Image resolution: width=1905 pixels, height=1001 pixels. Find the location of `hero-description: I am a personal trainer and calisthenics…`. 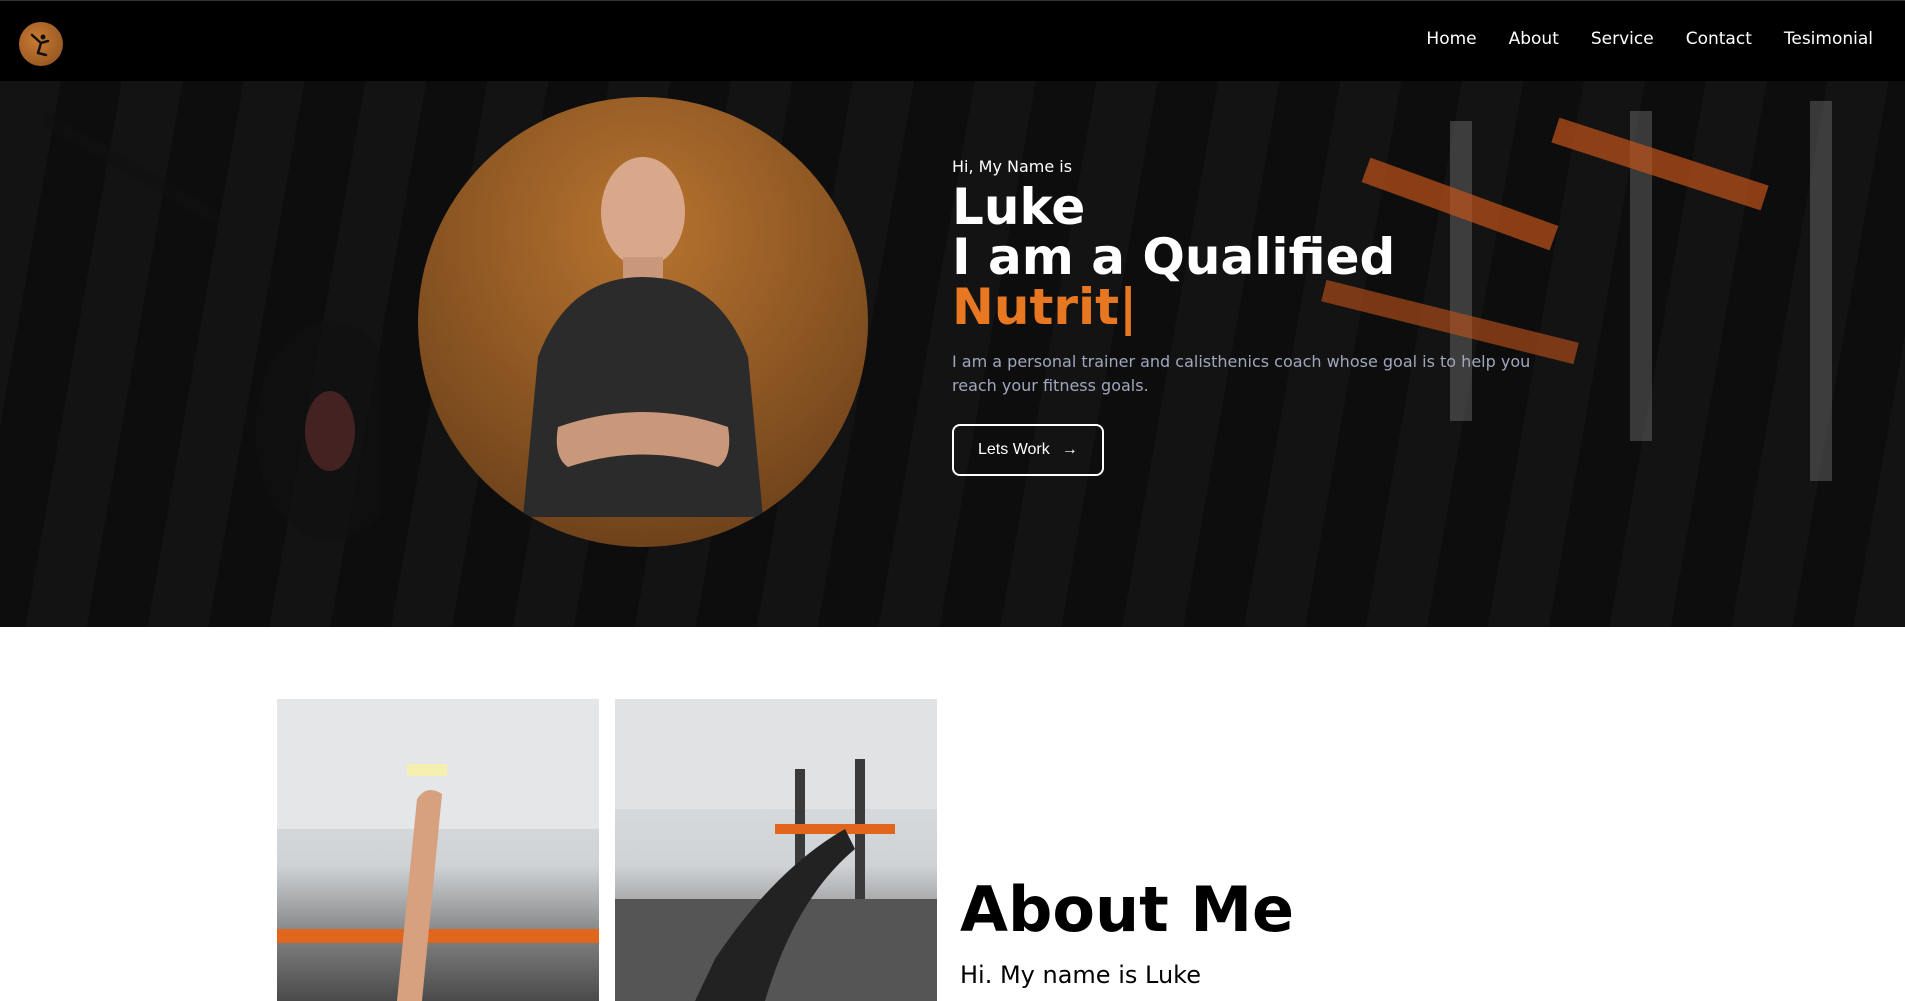

hero-description: I am a personal trainer and calisthenics… is located at coordinates (1241, 373).